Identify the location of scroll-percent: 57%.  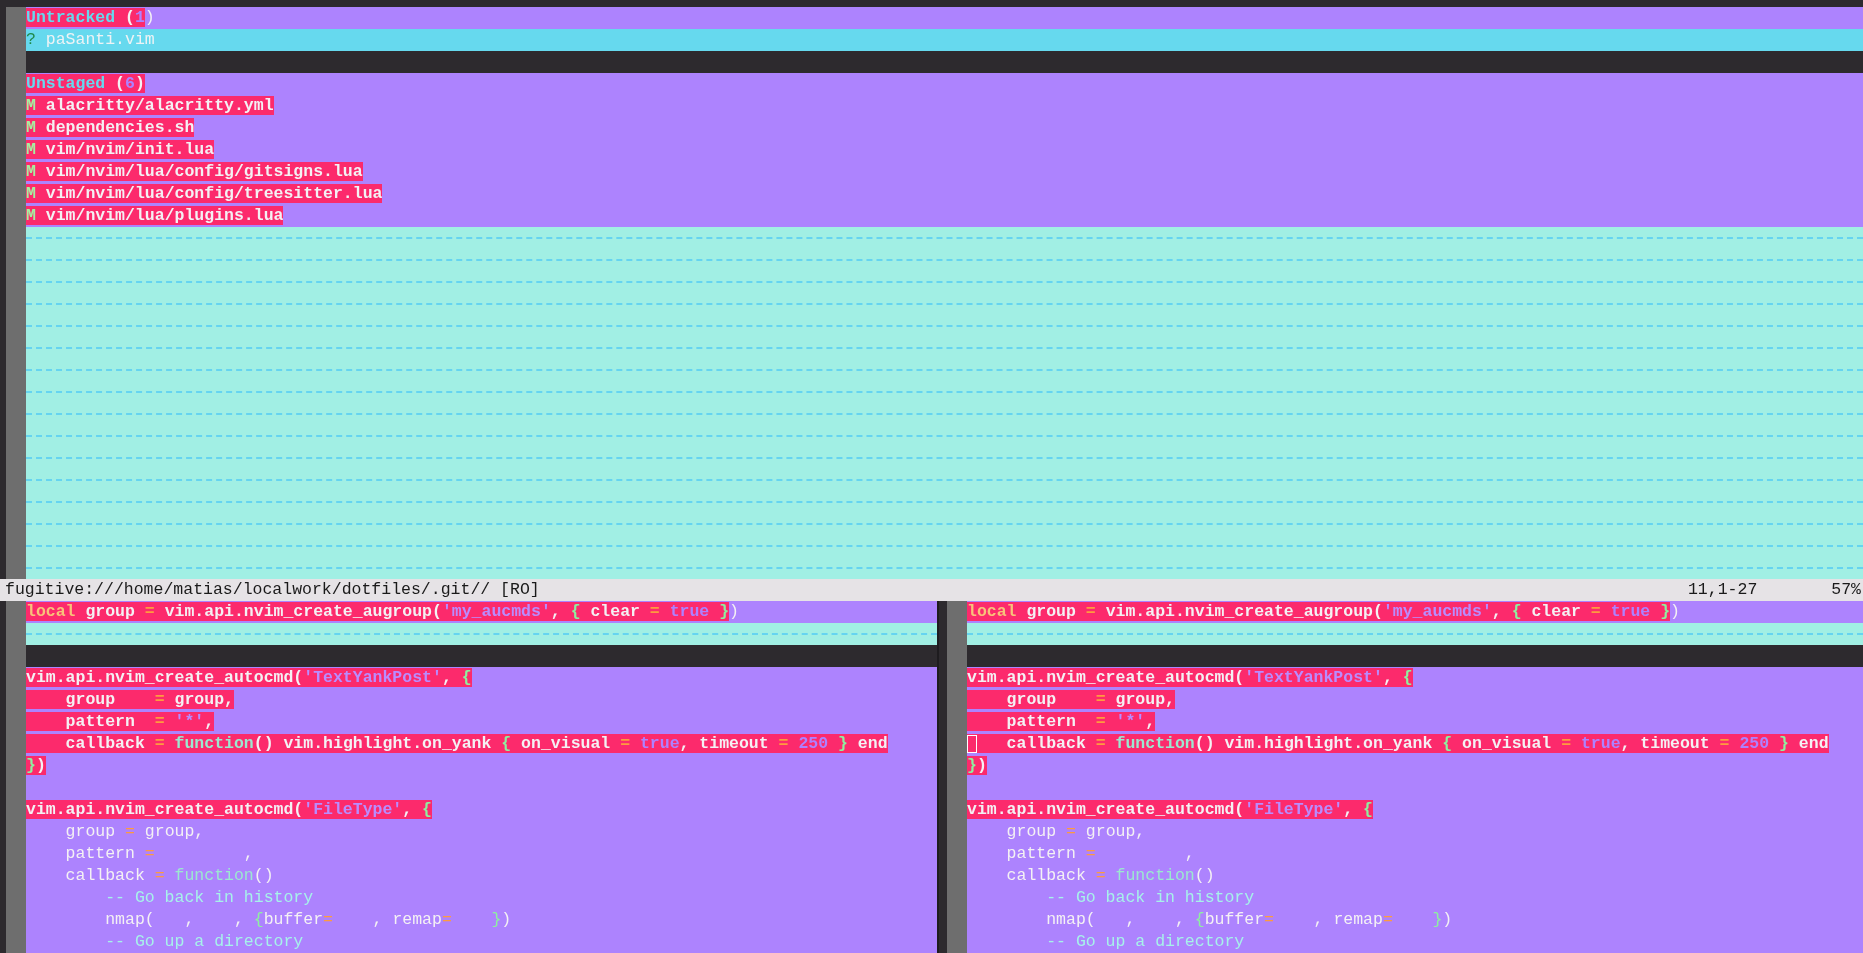
(1846, 590).